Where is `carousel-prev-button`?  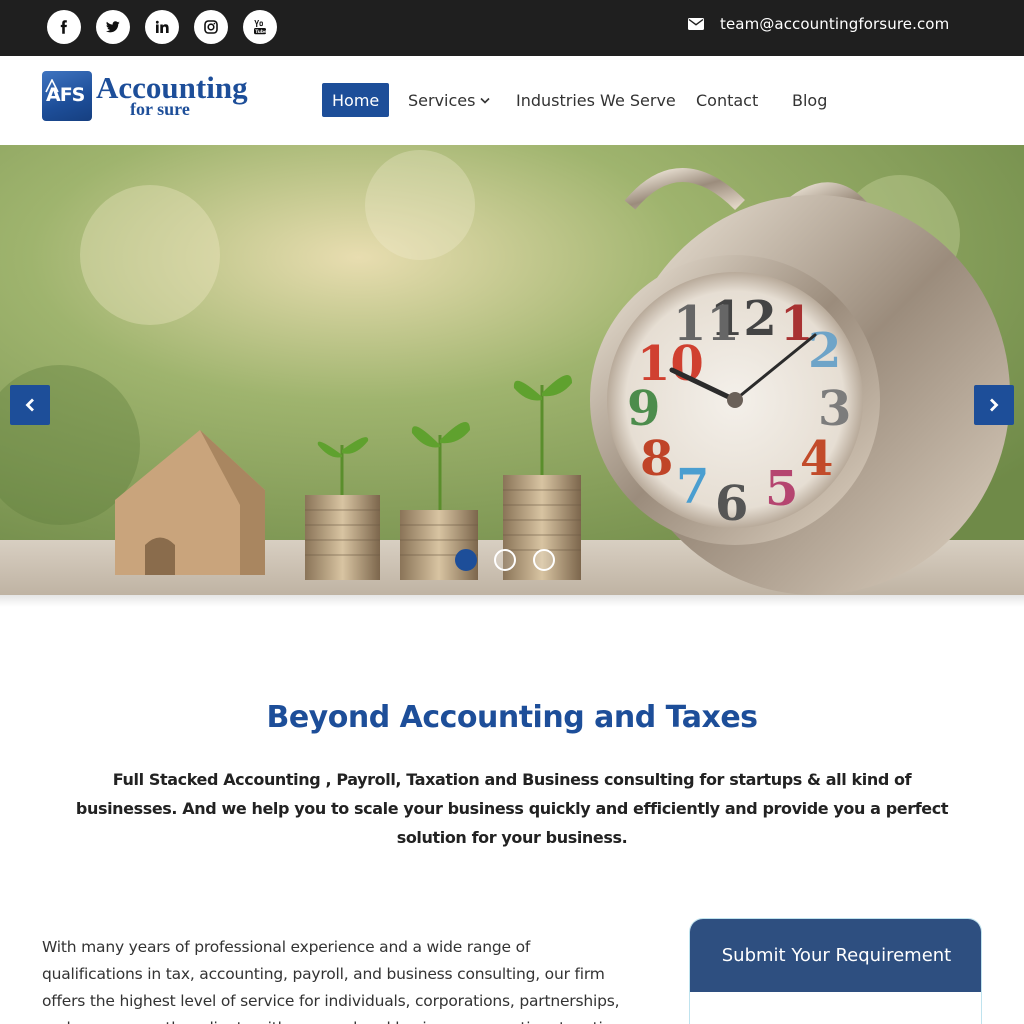 carousel-prev-button is located at coordinates (30, 405).